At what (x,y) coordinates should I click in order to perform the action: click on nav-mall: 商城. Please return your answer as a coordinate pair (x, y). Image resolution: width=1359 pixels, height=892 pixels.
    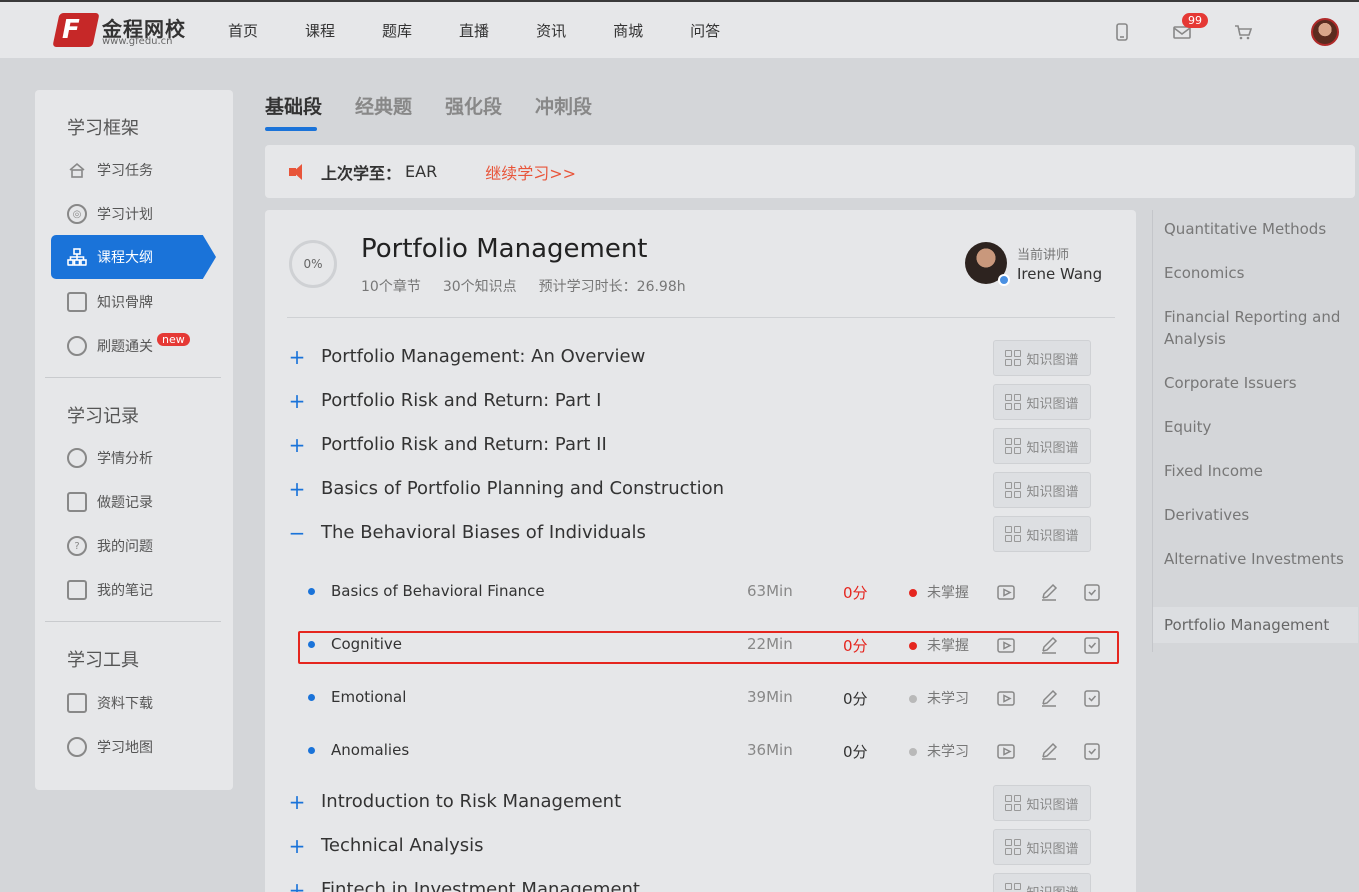
    Looking at the image, I should click on (628, 30).